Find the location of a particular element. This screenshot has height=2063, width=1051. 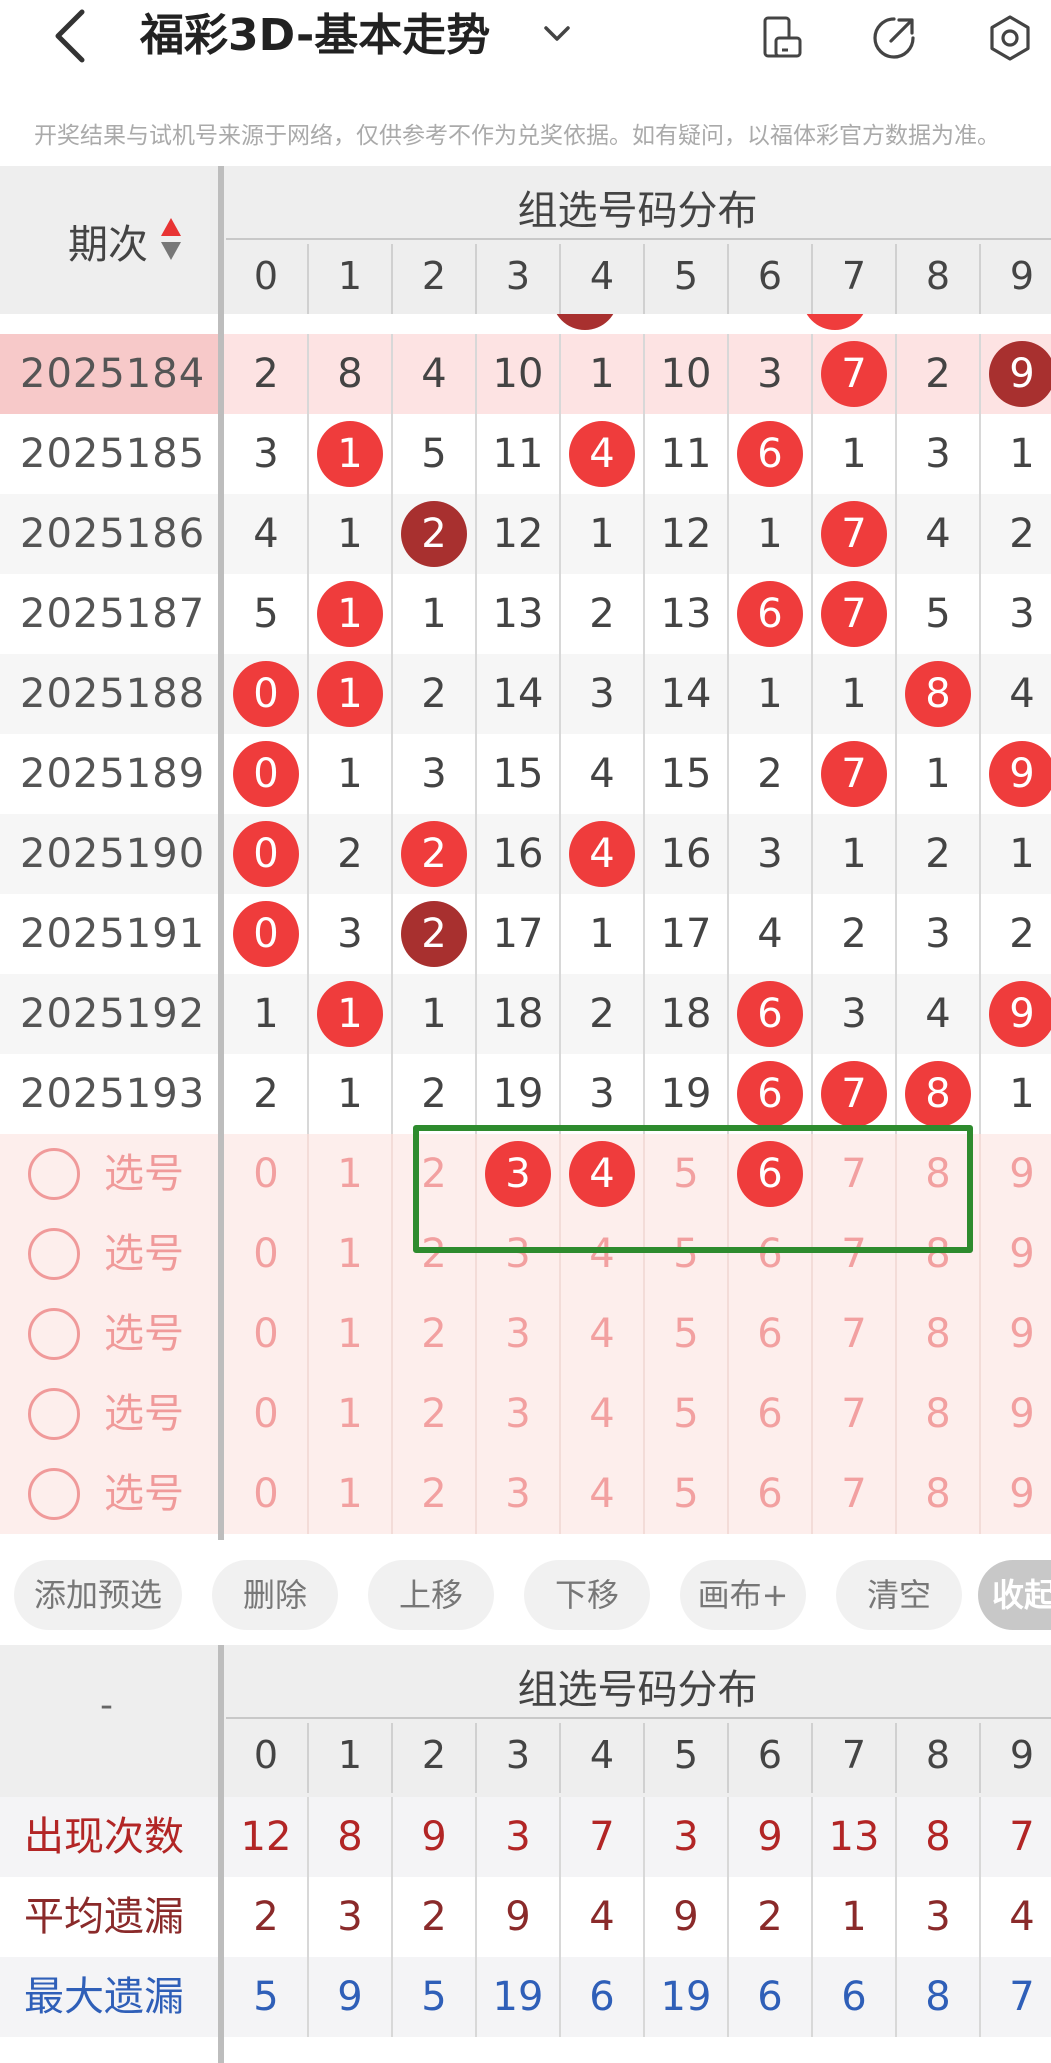

row-period: 2025192 is located at coordinates (113, 1014).